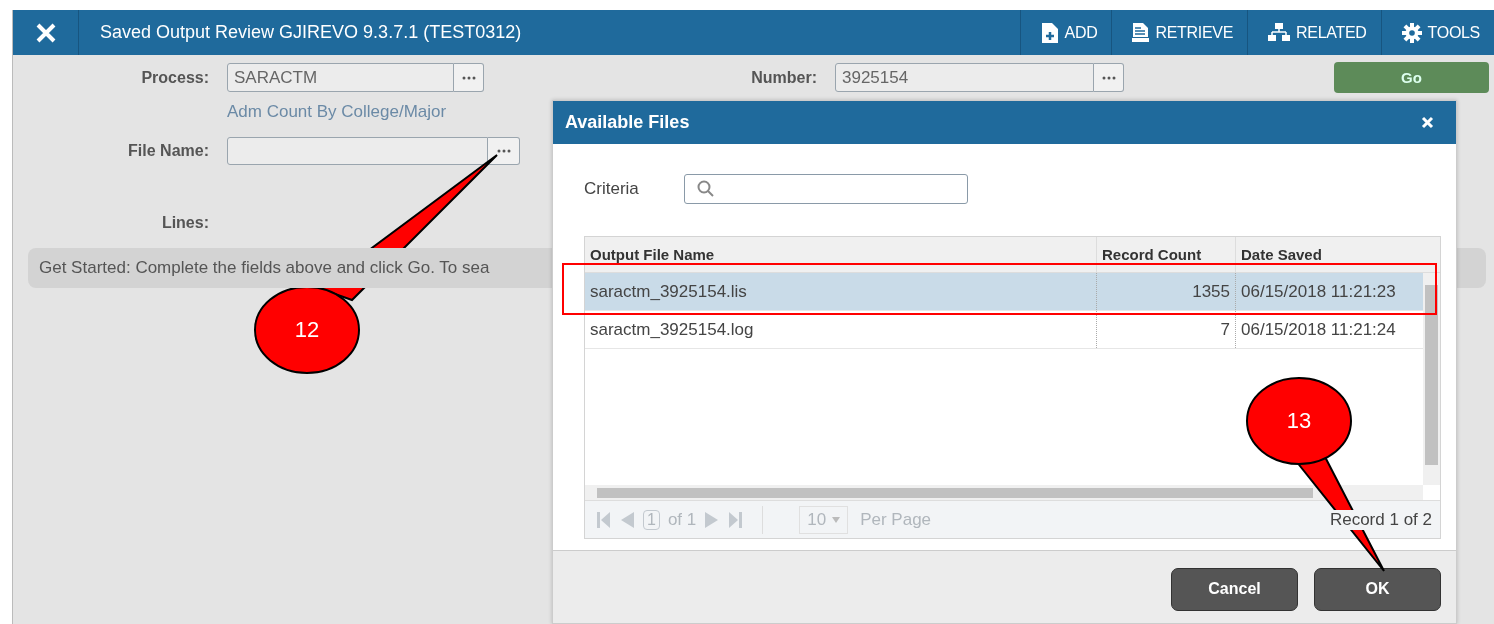  What do you see at coordinates (1318, 329) in the screenshot?
I see `table-cell: 06/15/2018 11:21:24` at bounding box center [1318, 329].